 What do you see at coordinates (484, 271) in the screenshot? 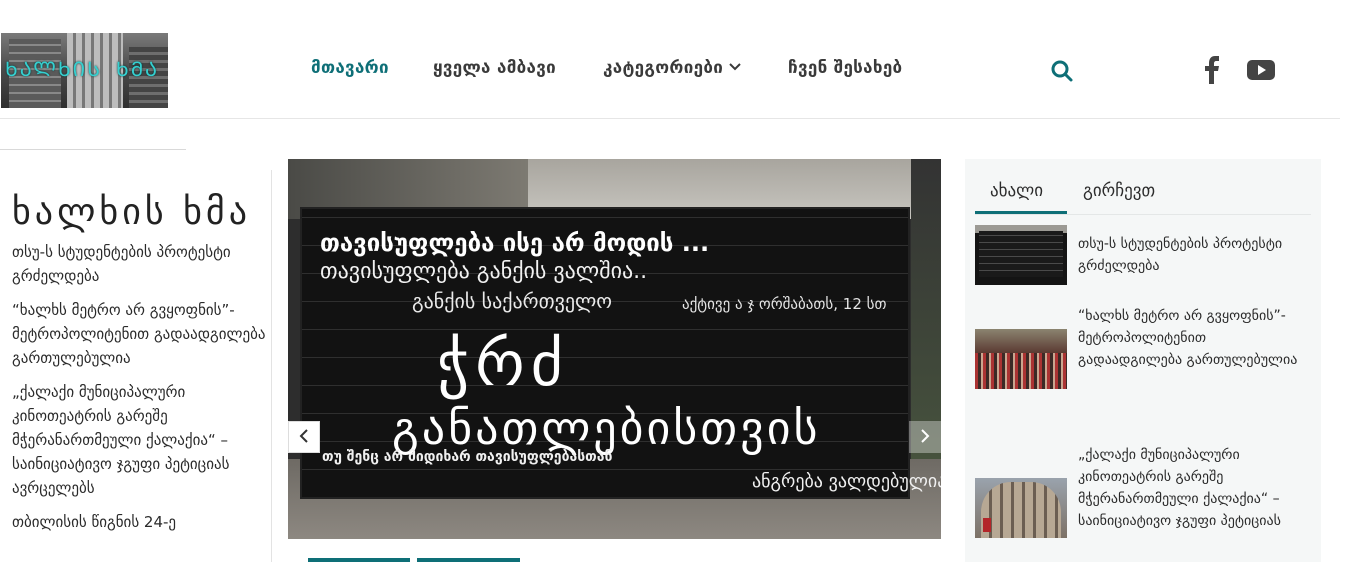
I see `board-text: თავისუფლება განქის ვალშია..` at bounding box center [484, 271].